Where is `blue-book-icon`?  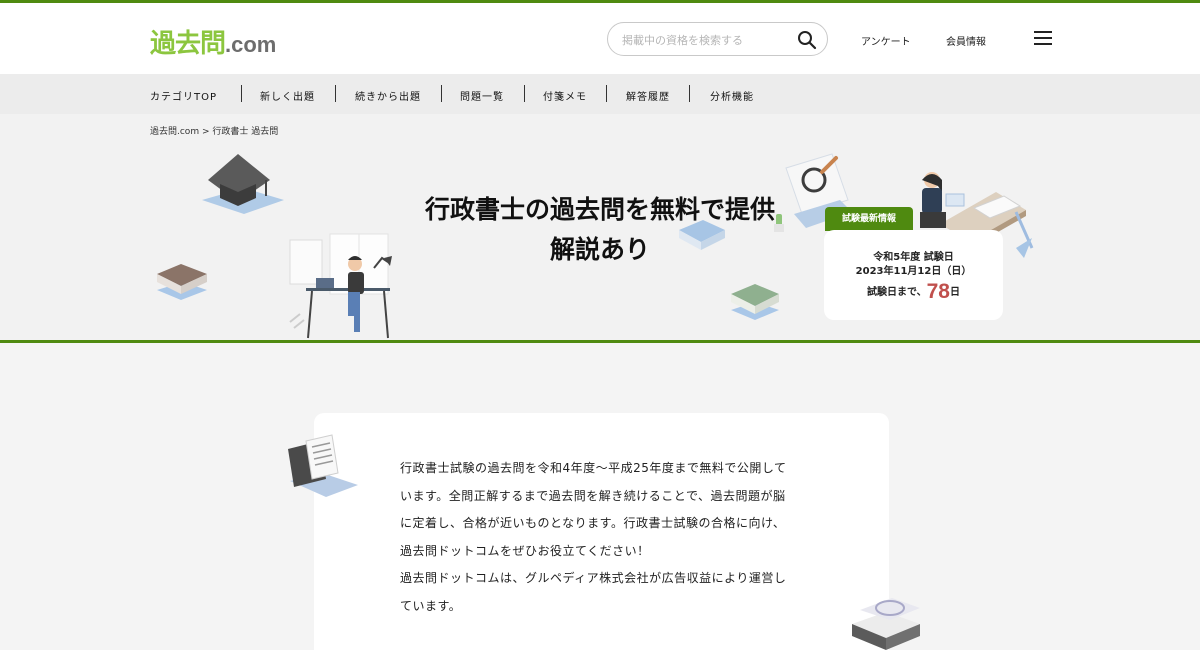
blue-book-icon is located at coordinates (702, 235).